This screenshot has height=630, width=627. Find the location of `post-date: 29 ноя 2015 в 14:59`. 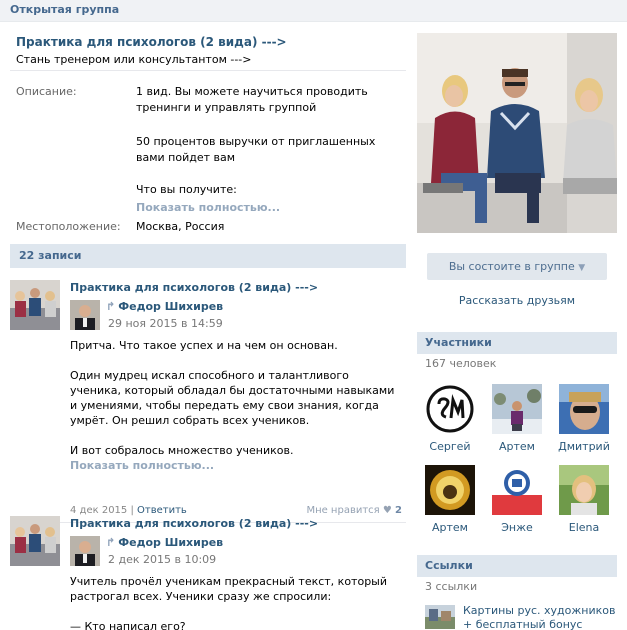

post-date: 29 ноя 2015 в 14:59 is located at coordinates (165, 323).